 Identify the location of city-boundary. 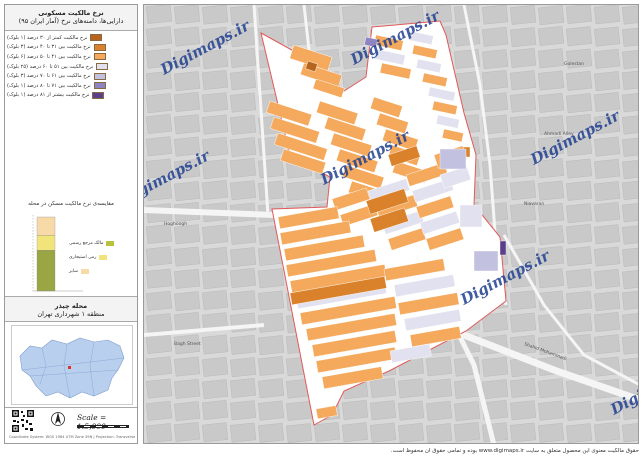
(72, 368).